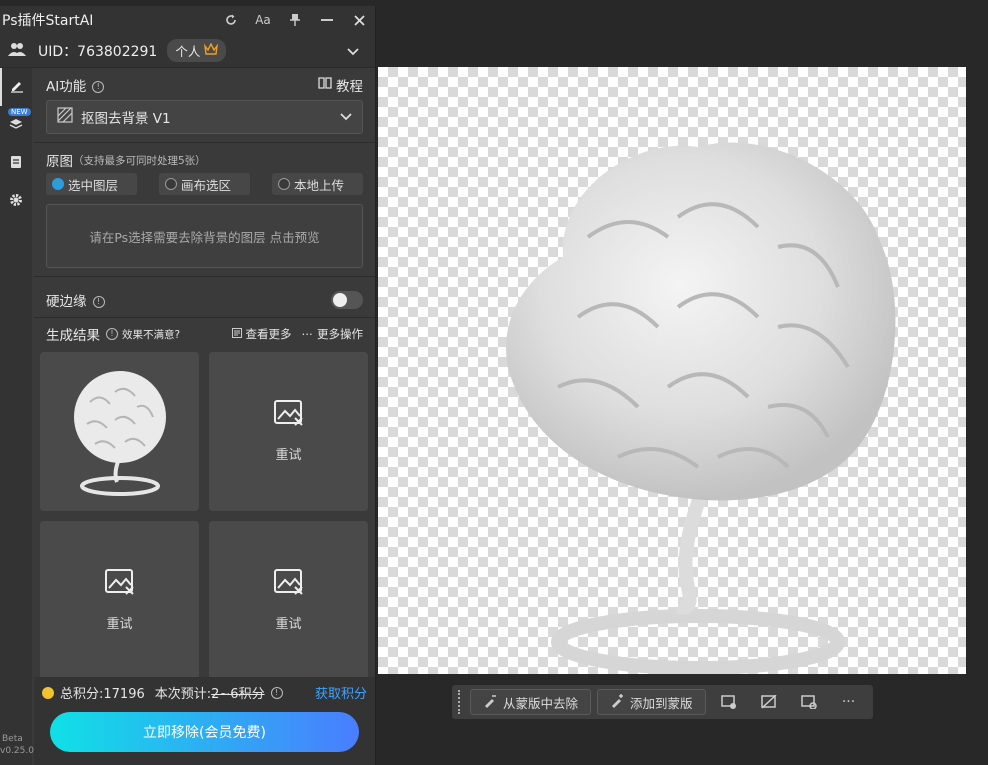 Image resolution: width=988 pixels, height=765 pixels. What do you see at coordinates (204, 732) in the screenshot?
I see `remove-now-button: 立即移除(会员免费)` at bounding box center [204, 732].